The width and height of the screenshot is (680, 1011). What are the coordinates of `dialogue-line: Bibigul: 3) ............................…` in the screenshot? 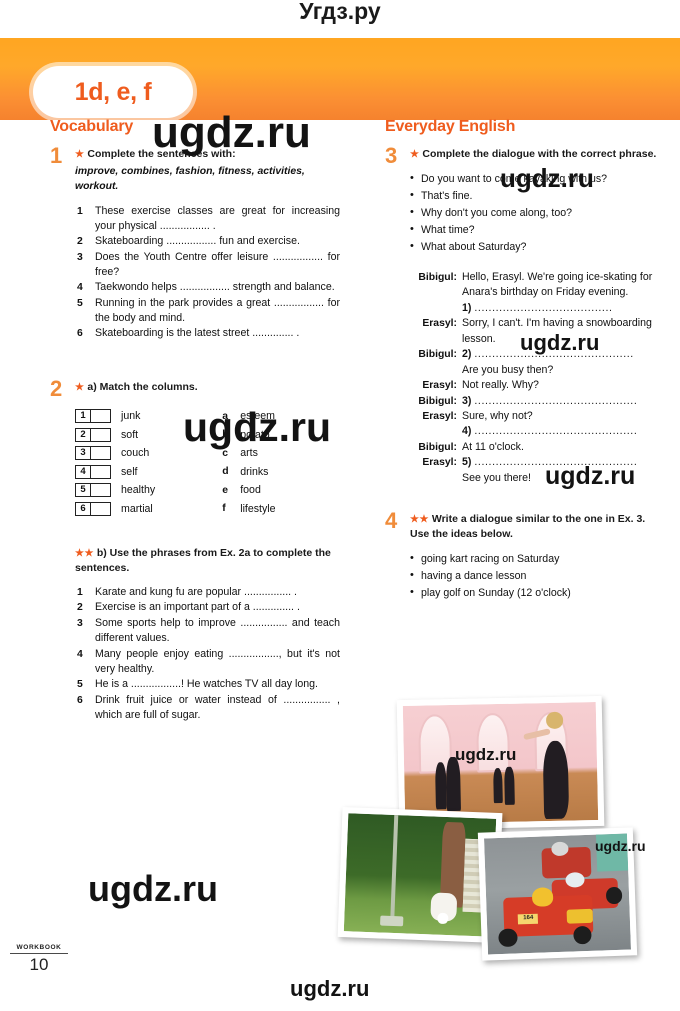 It's located at (537, 401).